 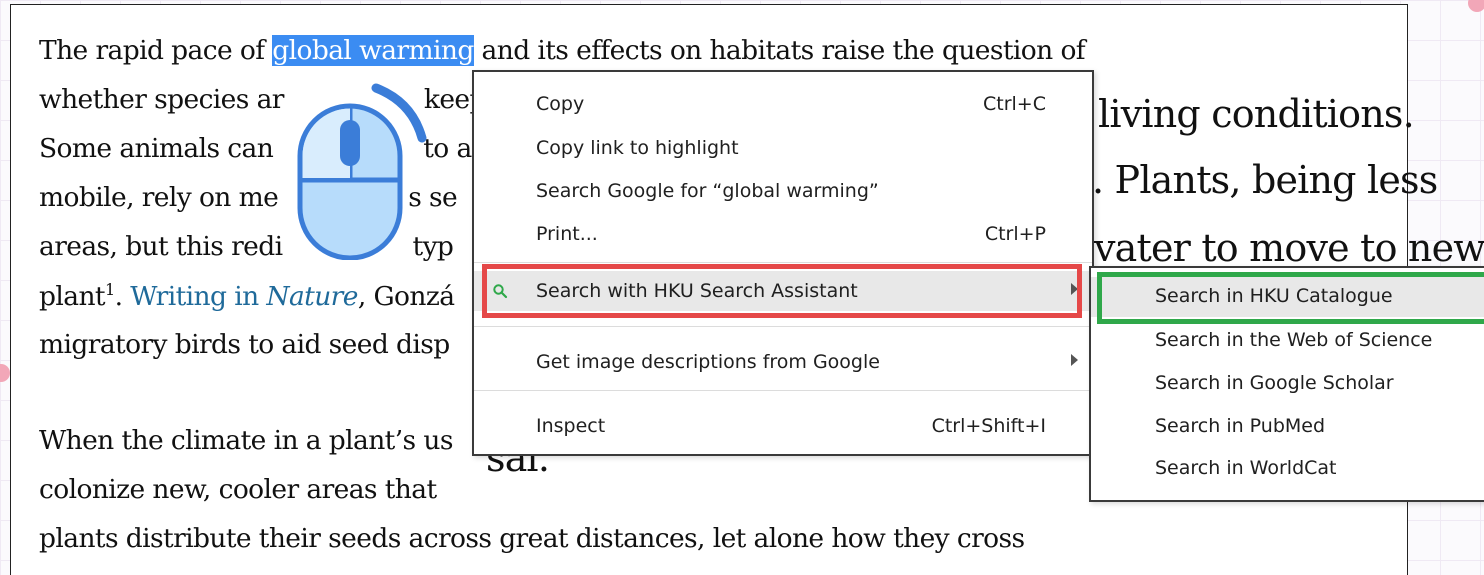 I want to click on article-line: migratory birds to aid seed disp, so click(x=244, y=344).